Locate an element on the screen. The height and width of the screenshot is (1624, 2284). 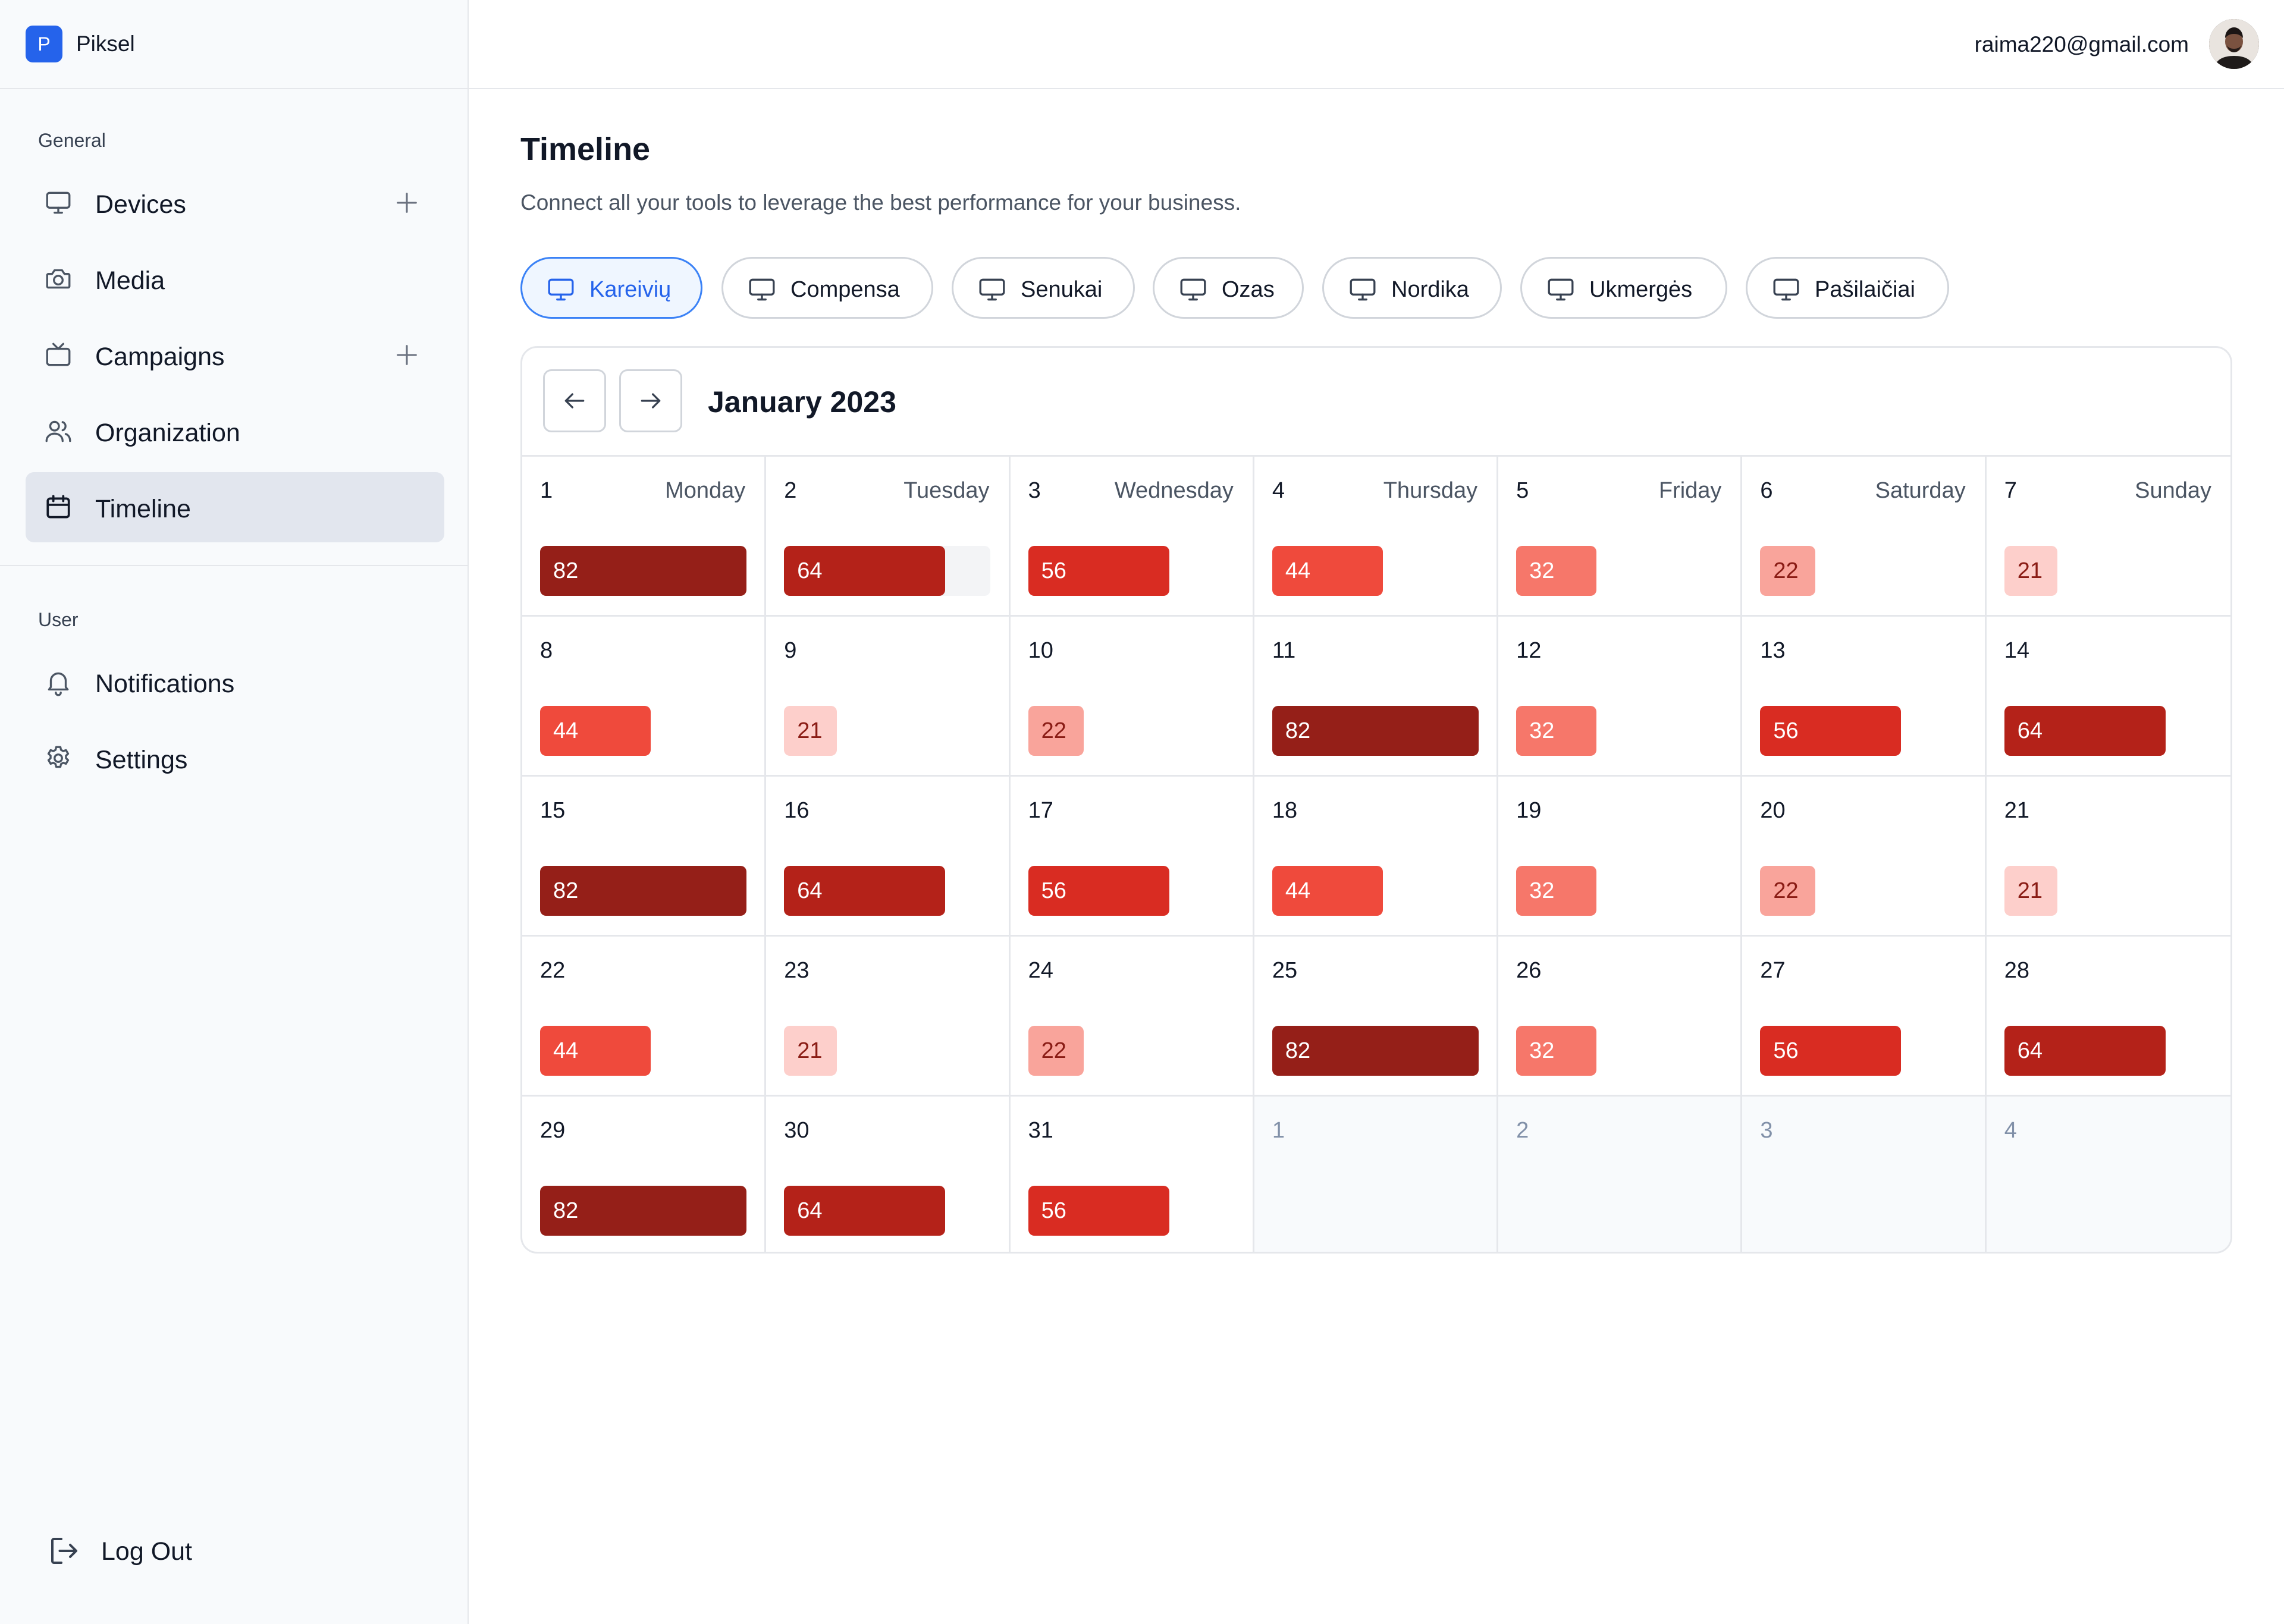
device-tab: Ukmergės is located at coordinates (1624, 288).